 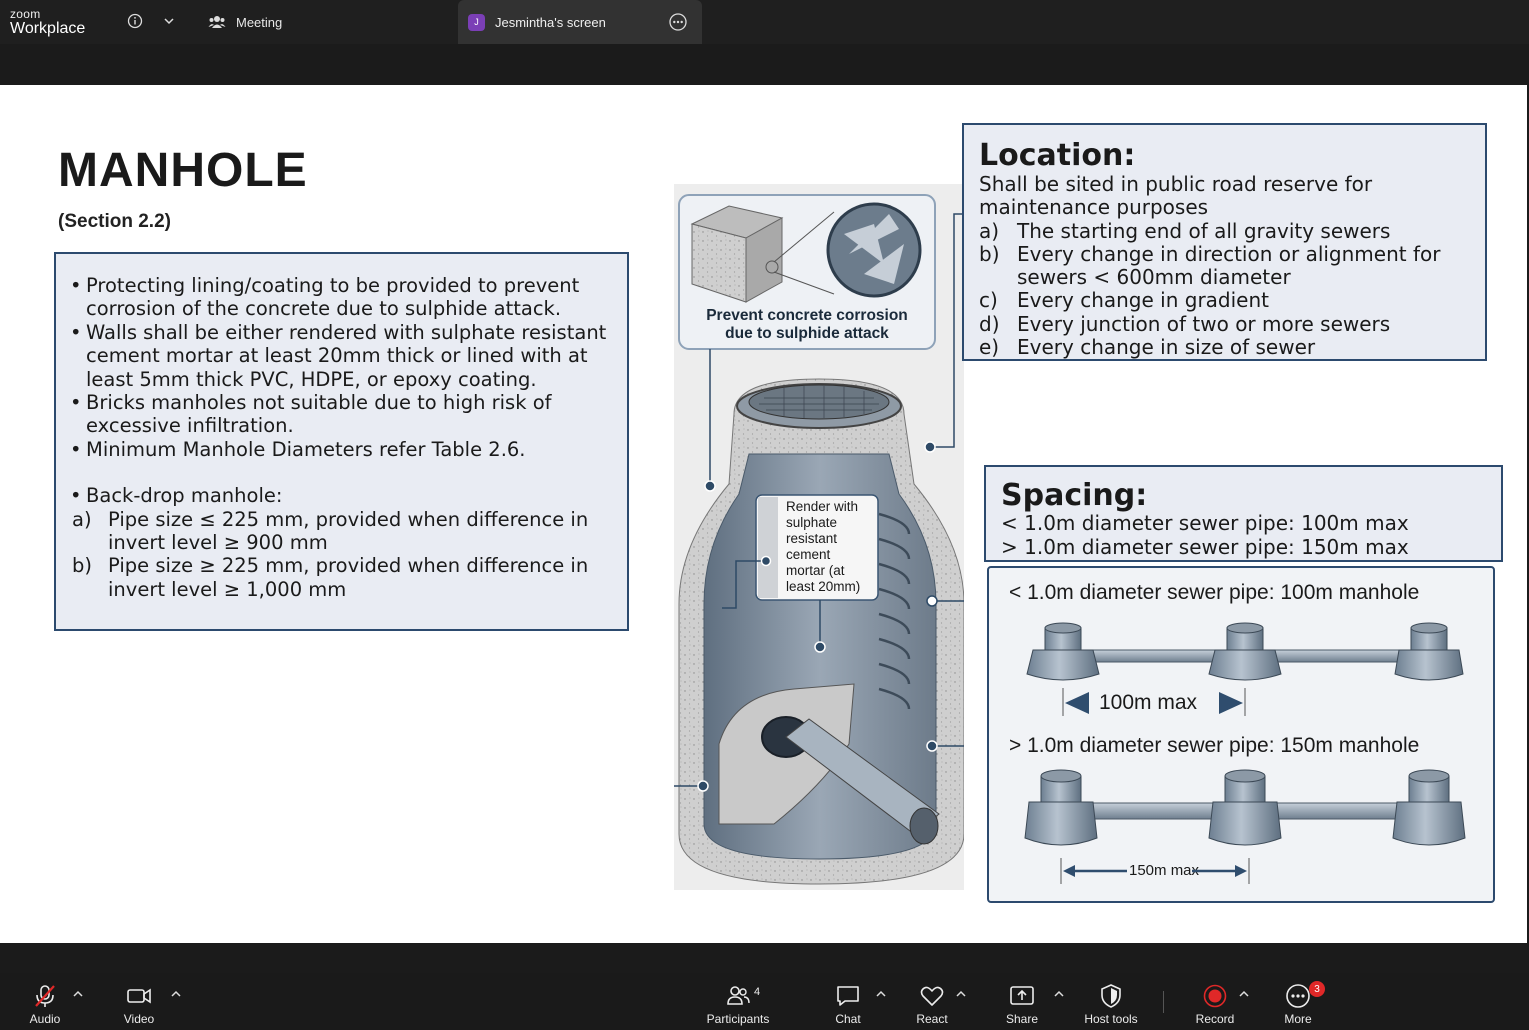 What do you see at coordinates (1215, 996) in the screenshot?
I see `record-icon` at bounding box center [1215, 996].